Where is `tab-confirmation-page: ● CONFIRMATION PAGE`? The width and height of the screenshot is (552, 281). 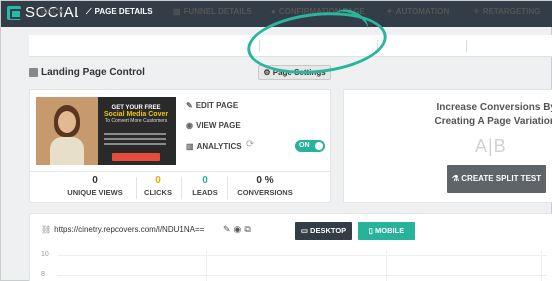
tab-confirmation-page: ● CONFIRMATION PAGE is located at coordinates (318, 12).